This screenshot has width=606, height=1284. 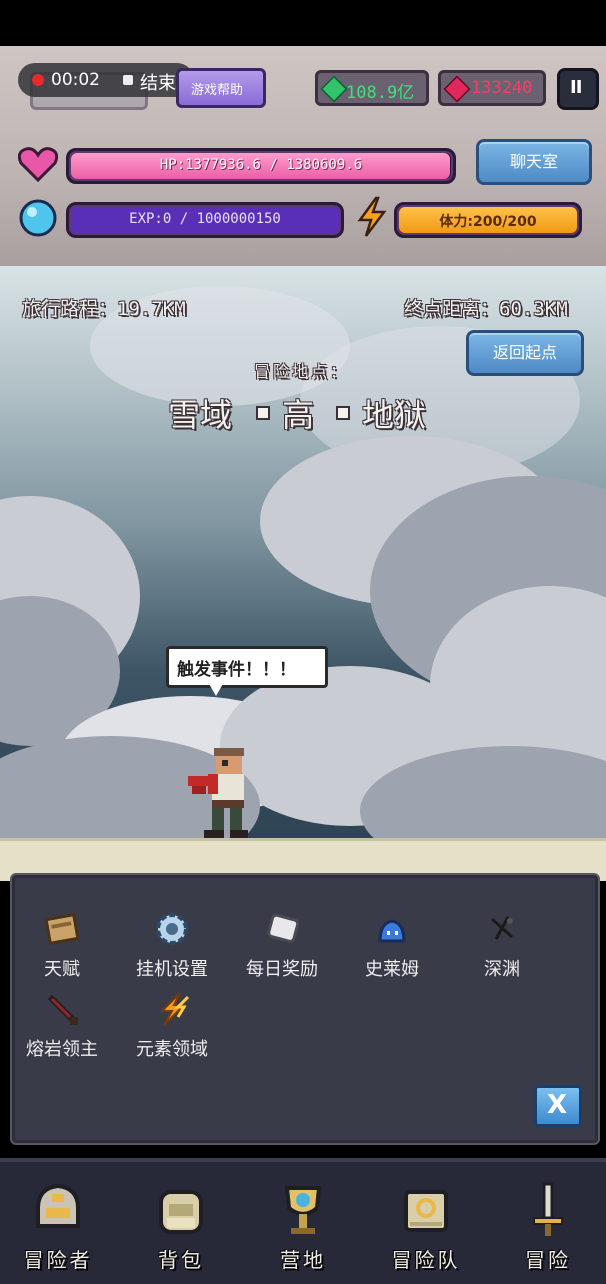 What do you see at coordinates (172, 1049) in the screenshot?
I see `menu-item-label: 元素领域` at bounding box center [172, 1049].